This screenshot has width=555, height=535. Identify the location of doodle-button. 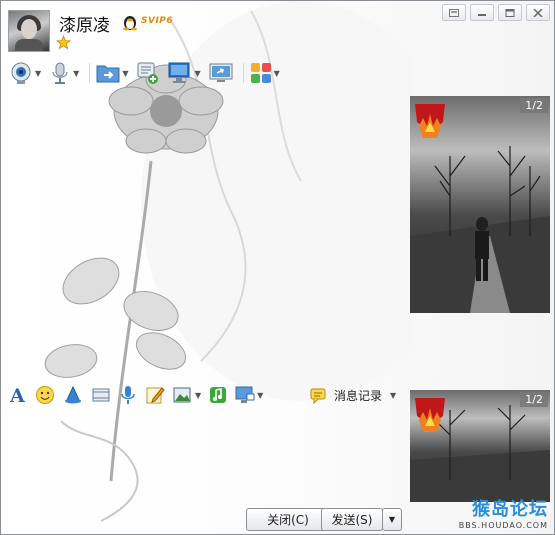
(155, 395).